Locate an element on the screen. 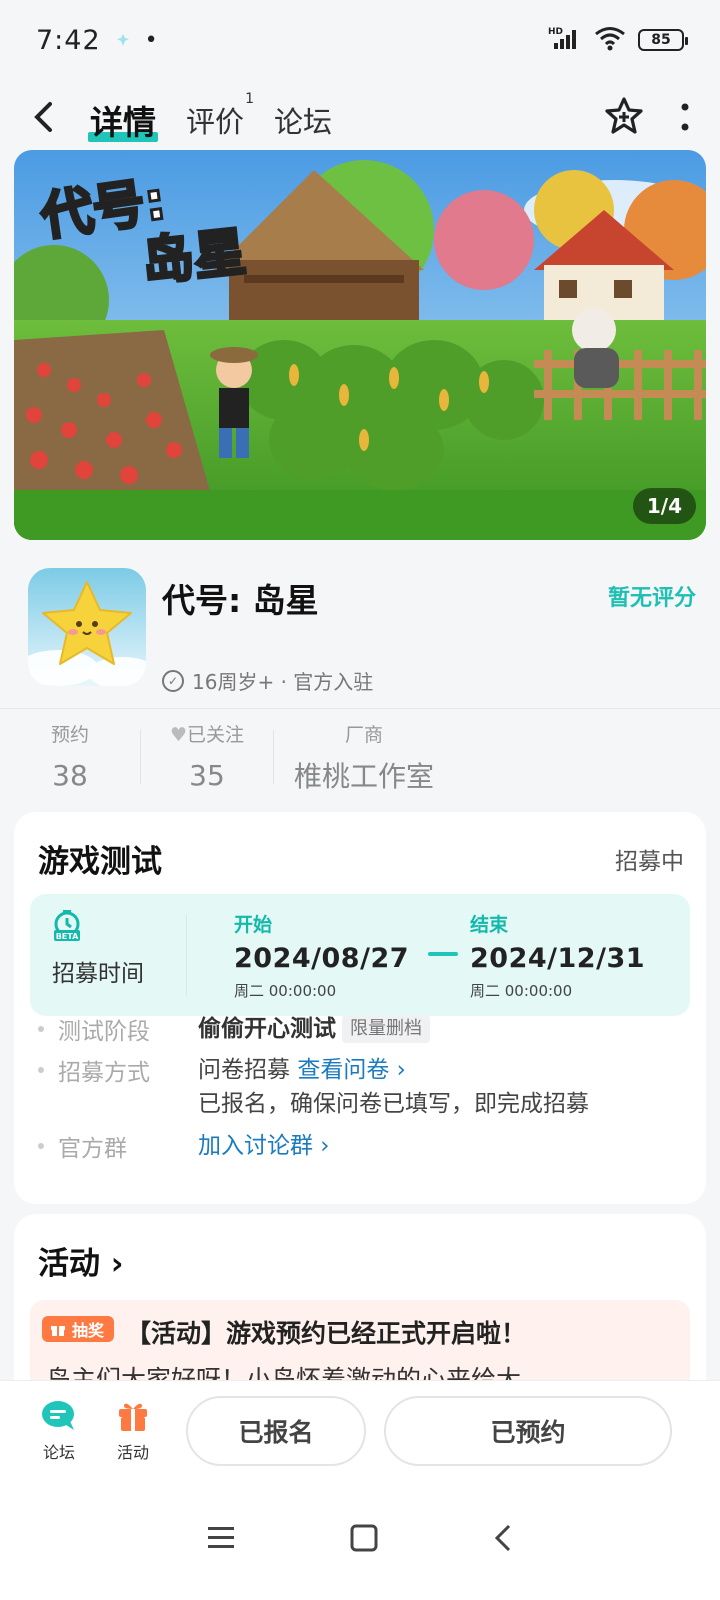 The image size is (720, 1600). beta-timer-icon: BETA is located at coordinates (67, 926).